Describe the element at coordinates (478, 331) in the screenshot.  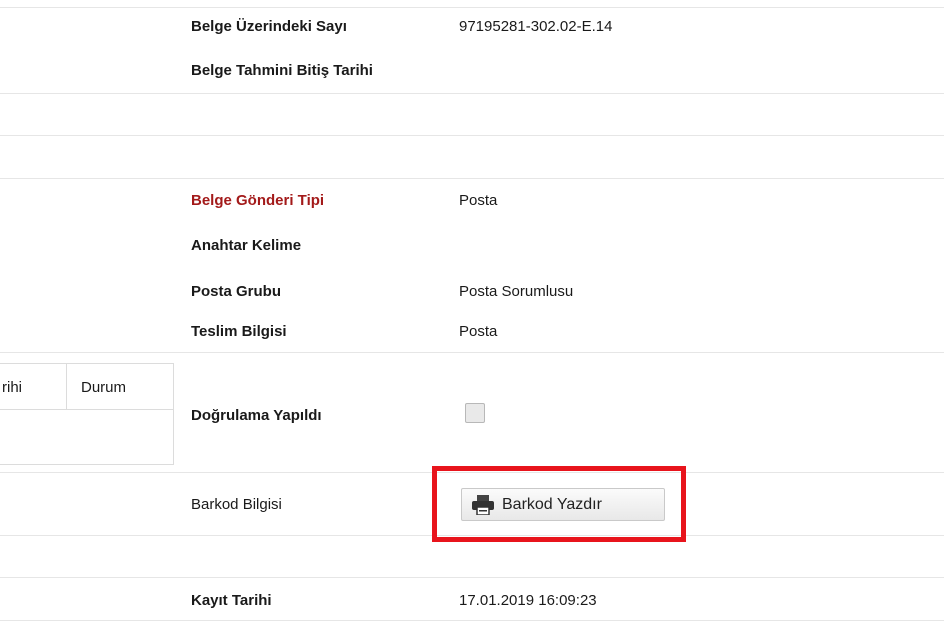
I see `delivery-info-value: Posta` at that location.